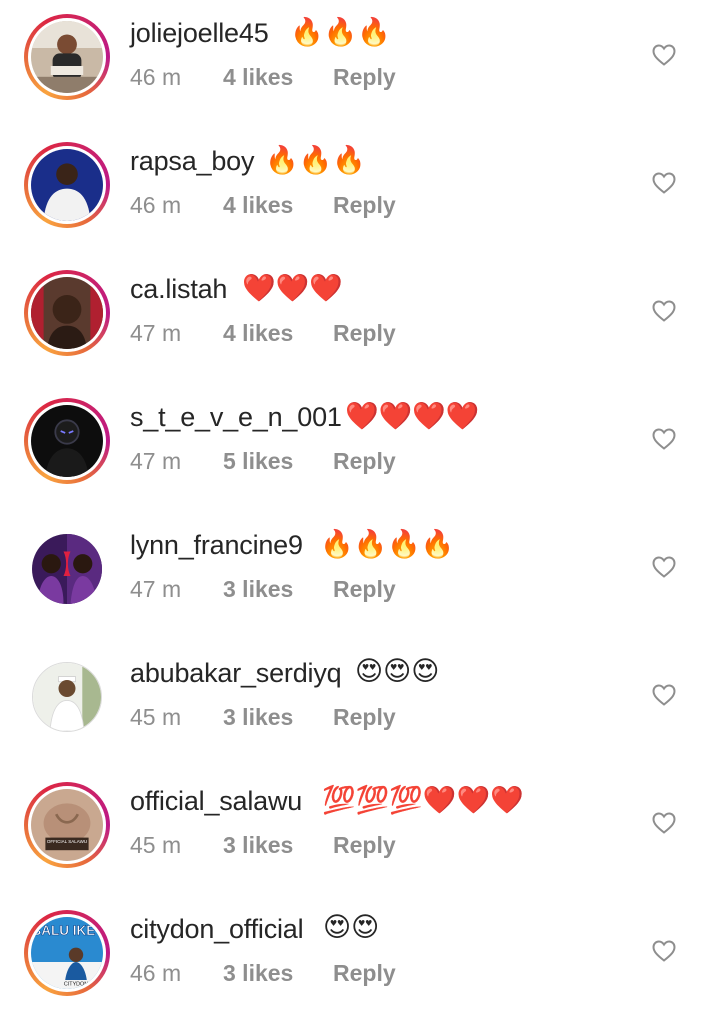 Image resolution: width=720 pixels, height=1024 pixels. I want to click on comment-username: official_salawu, so click(216, 801).